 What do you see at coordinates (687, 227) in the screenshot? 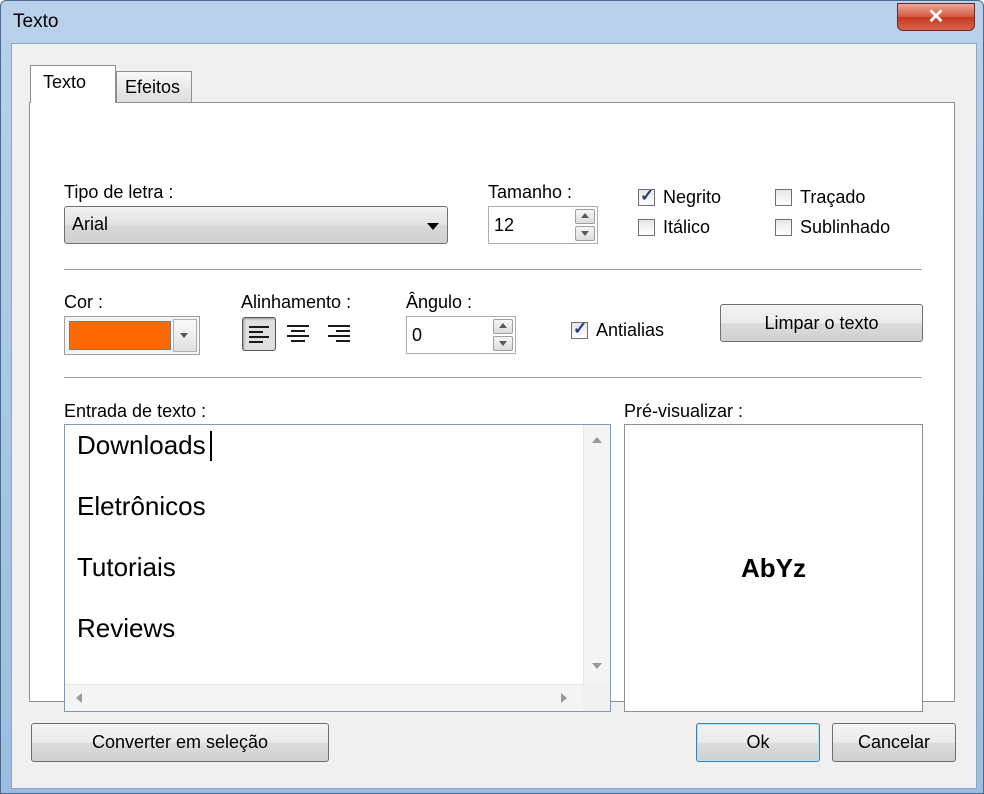
I see `italic-label: Itálico` at bounding box center [687, 227].